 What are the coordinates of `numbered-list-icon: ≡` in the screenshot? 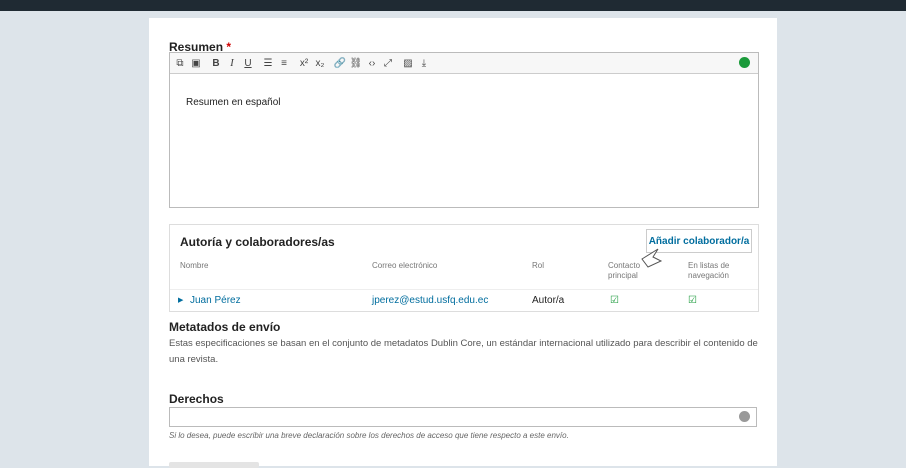 It's located at (284, 63).